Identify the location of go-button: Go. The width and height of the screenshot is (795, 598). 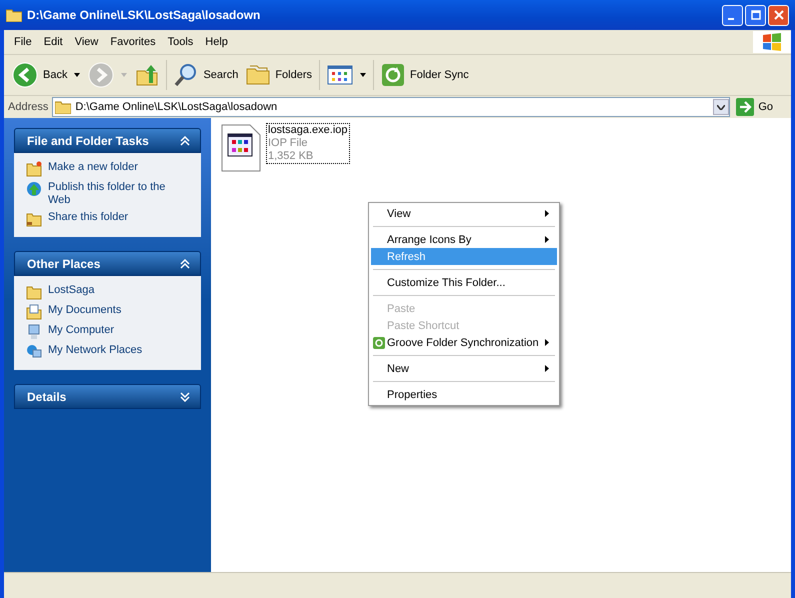
(758, 107).